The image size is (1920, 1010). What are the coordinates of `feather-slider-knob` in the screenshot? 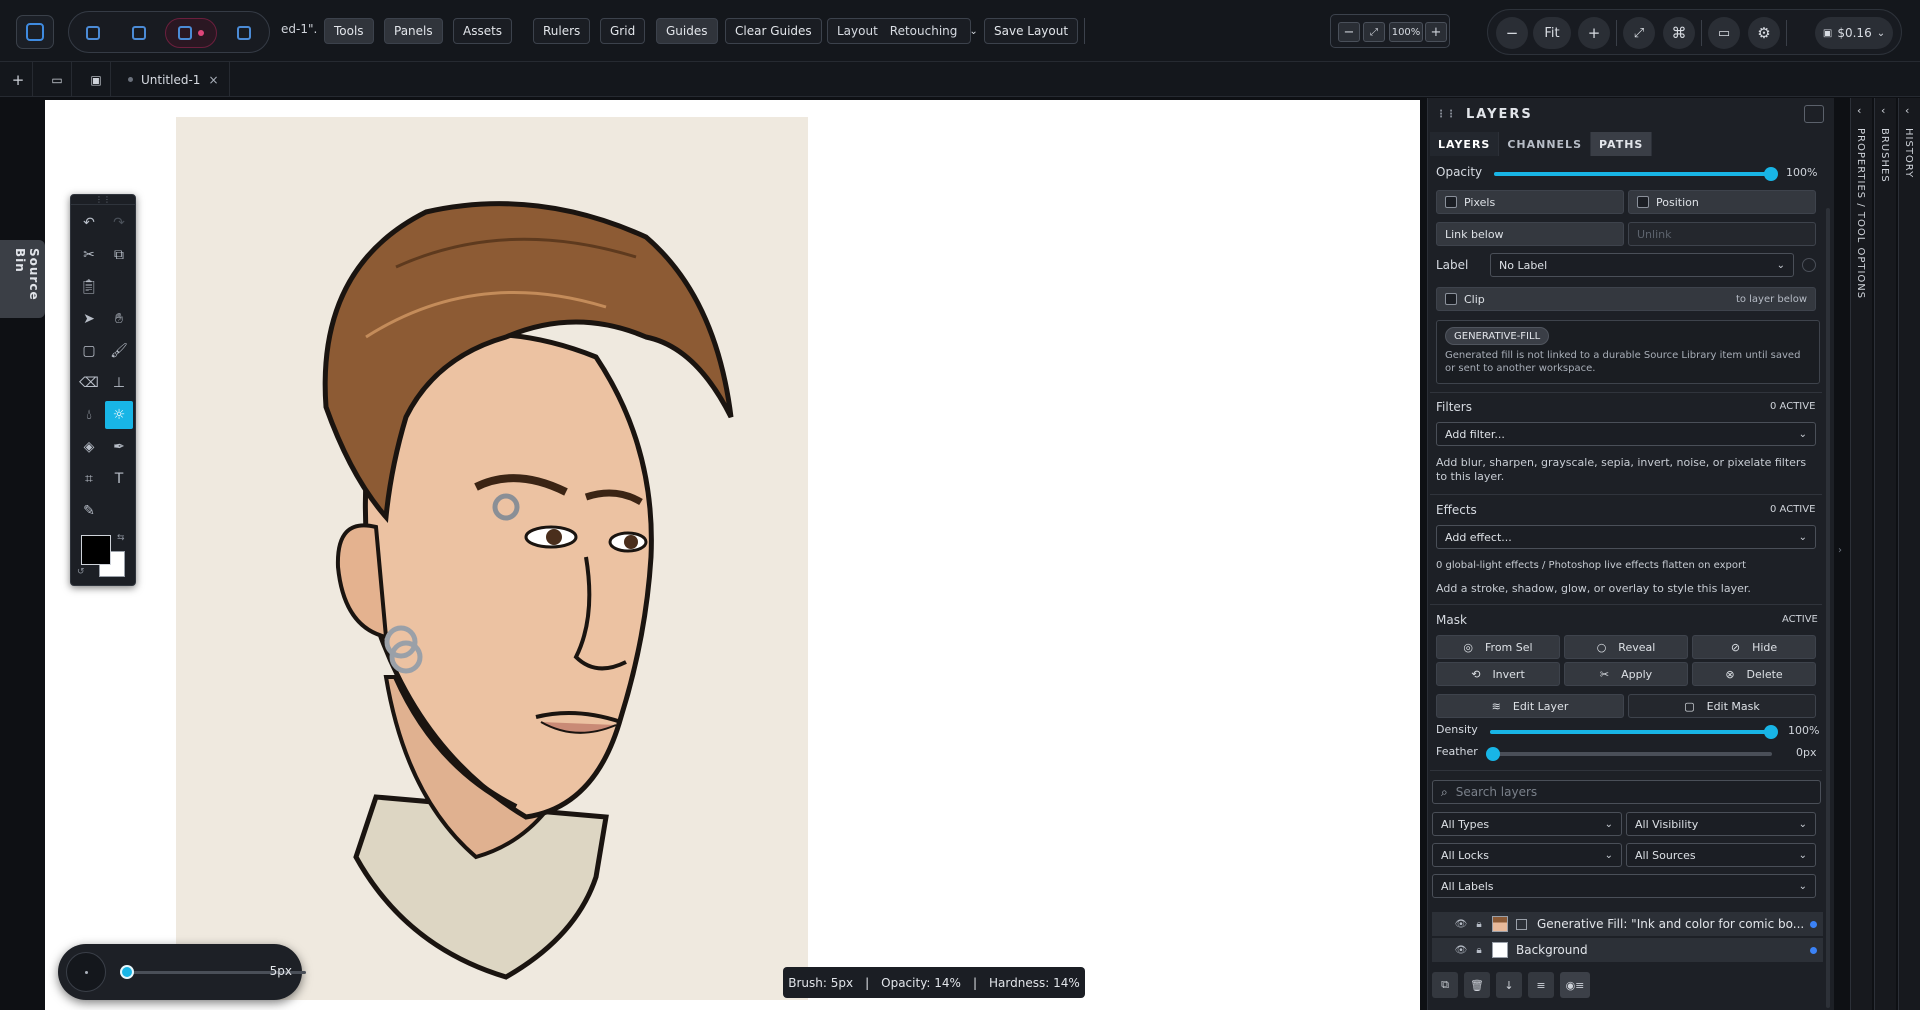 It's located at (1493, 754).